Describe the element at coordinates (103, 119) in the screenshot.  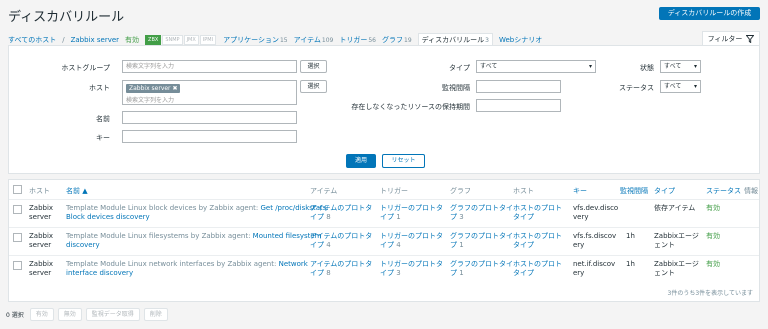
I see `name-label: 名前` at that location.